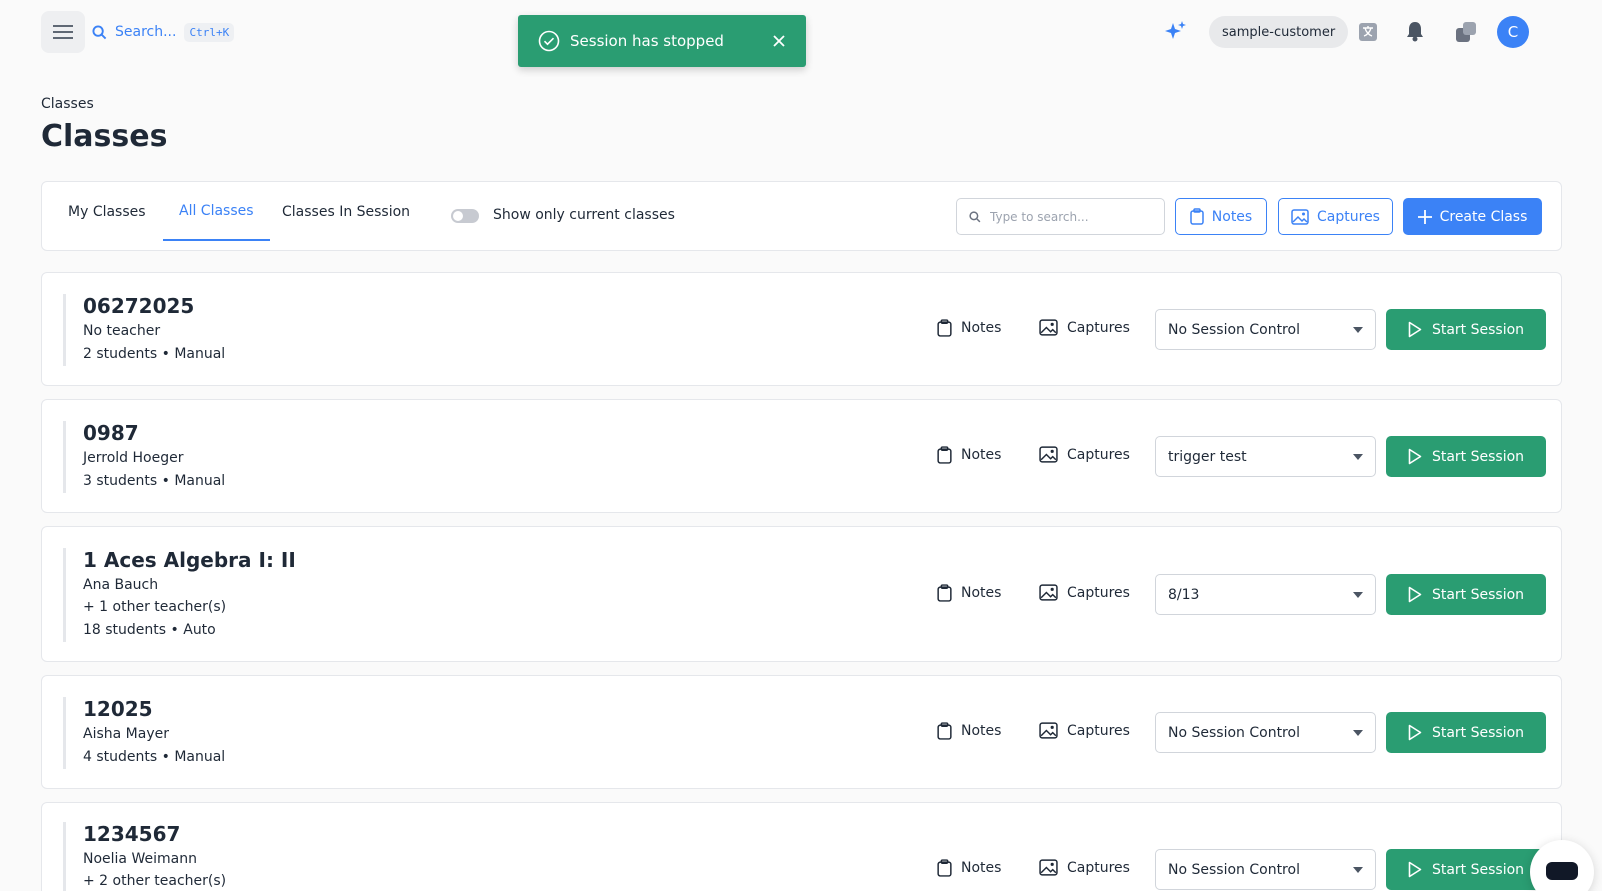 Image resolution: width=1602 pixels, height=891 pixels. I want to click on session-control-select: 8/13, so click(1265, 594).